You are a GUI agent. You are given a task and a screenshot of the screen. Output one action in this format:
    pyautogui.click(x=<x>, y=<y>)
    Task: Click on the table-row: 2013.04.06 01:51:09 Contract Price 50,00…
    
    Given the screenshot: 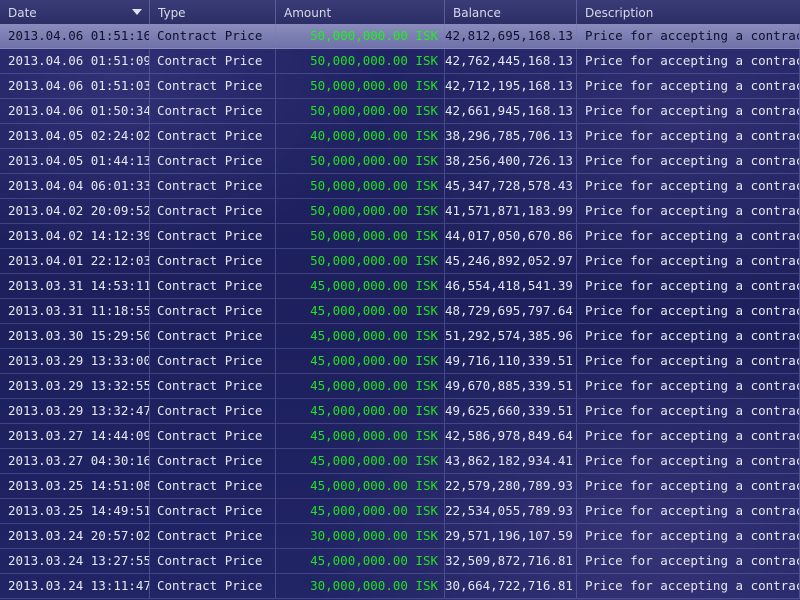 What is the action you would take?
    pyautogui.click(x=400, y=61)
    